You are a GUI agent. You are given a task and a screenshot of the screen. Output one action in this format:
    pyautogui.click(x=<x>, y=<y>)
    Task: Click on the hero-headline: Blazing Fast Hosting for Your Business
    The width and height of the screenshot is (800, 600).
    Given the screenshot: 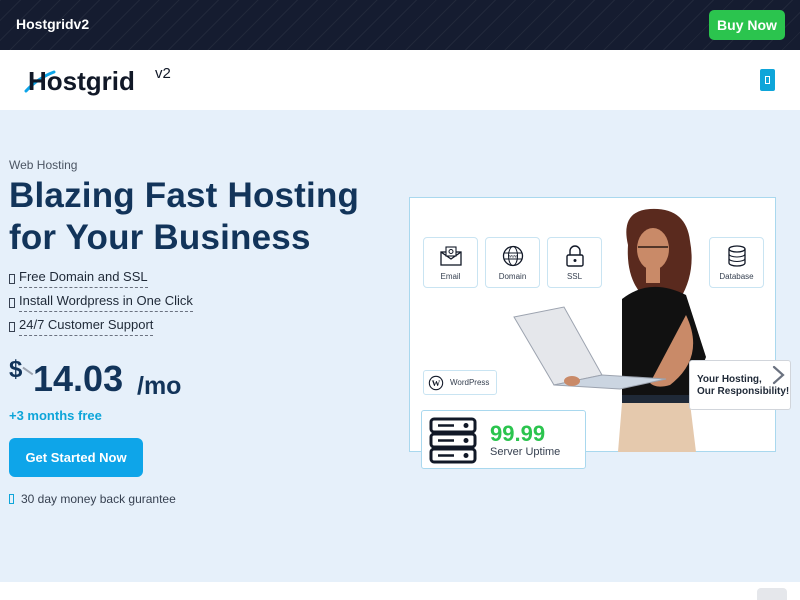 What is the action you would take?
    pyautogui.click(x=184, y=217)
    